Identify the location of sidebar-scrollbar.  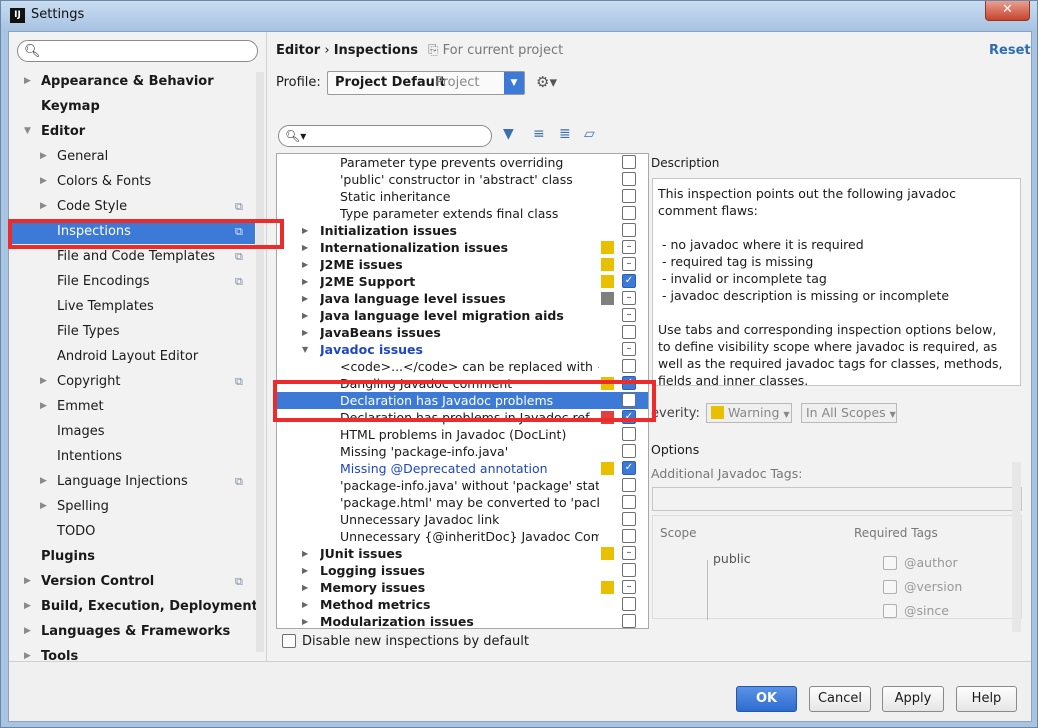
(260, 362).